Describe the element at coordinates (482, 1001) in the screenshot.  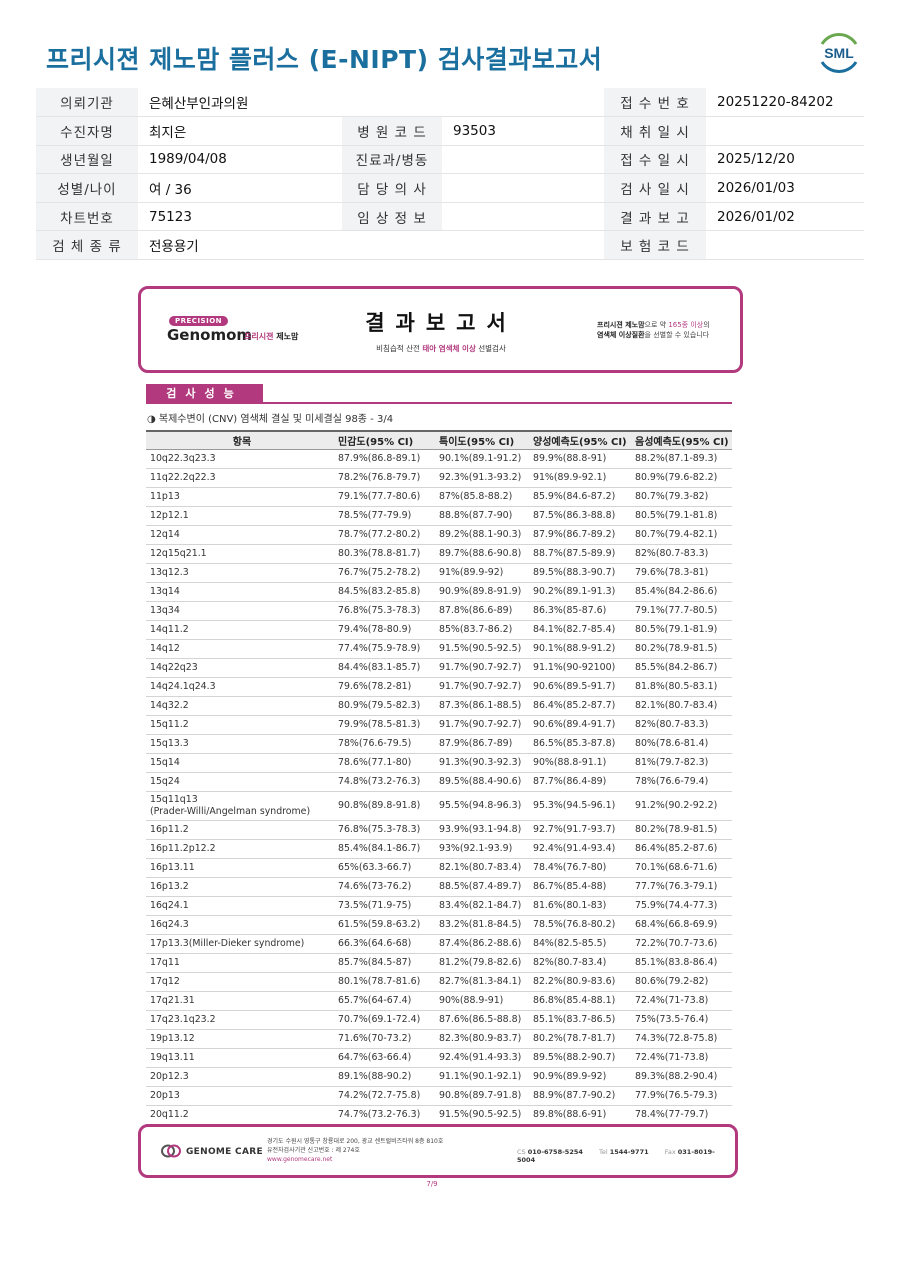
I see `cell-specificity: 90%(88.9-91)` at that location.